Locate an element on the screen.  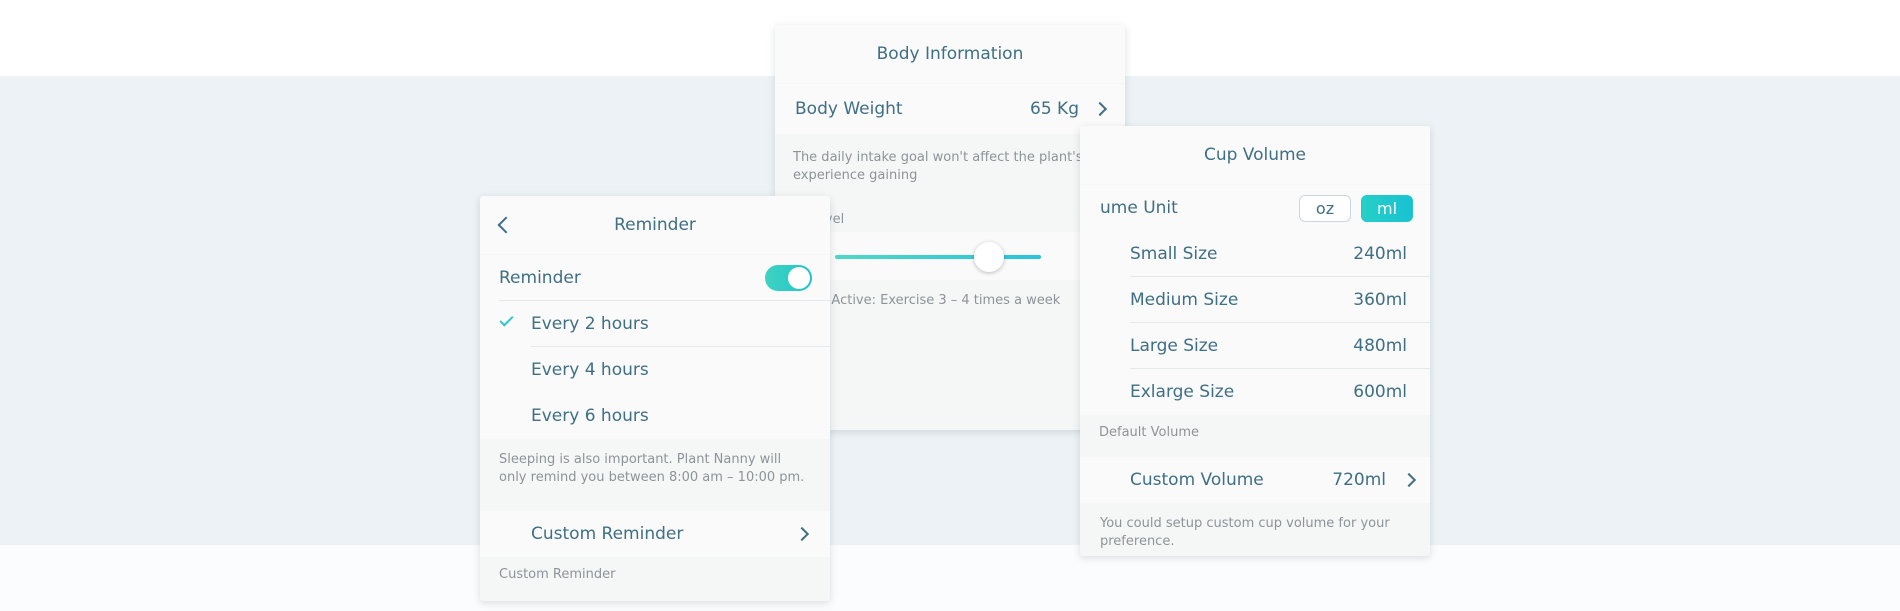
slider-track is located at coordinates (938, 257).